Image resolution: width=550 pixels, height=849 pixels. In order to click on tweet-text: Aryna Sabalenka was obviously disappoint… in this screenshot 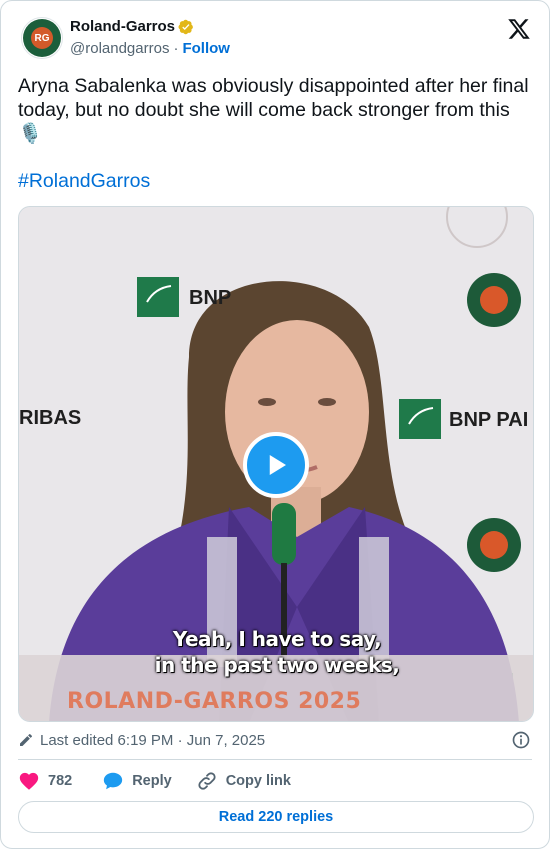, I will do `click(273, 110)`.